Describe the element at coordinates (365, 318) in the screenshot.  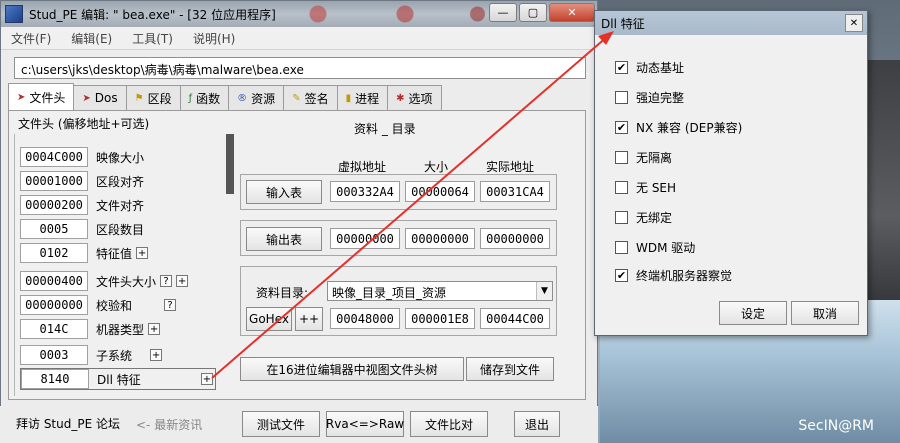
I see `directory-virtual-address: 00048000` at that location.